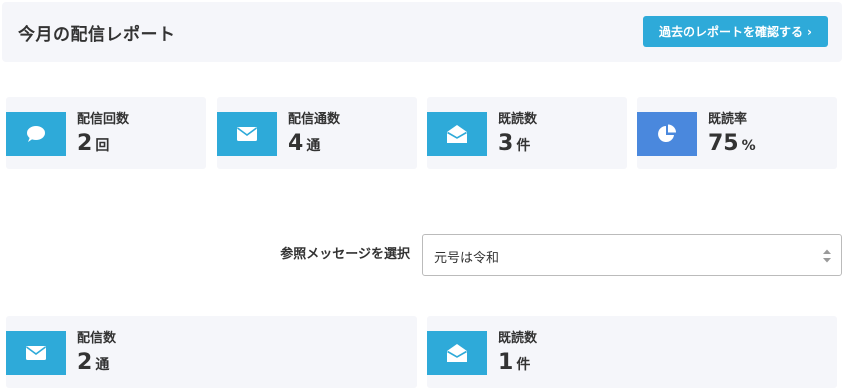 The height and width of the screenshot is (389, 844). What do you see at coordinates (314, 119) in the screenshot?
I see `stat-label: 配信通数` at bounding box center [314, 119].